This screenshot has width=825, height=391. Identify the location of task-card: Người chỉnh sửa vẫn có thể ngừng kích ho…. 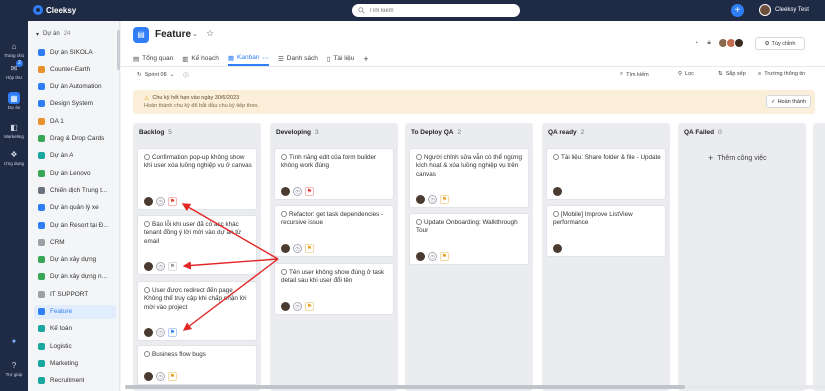
(469, 178).